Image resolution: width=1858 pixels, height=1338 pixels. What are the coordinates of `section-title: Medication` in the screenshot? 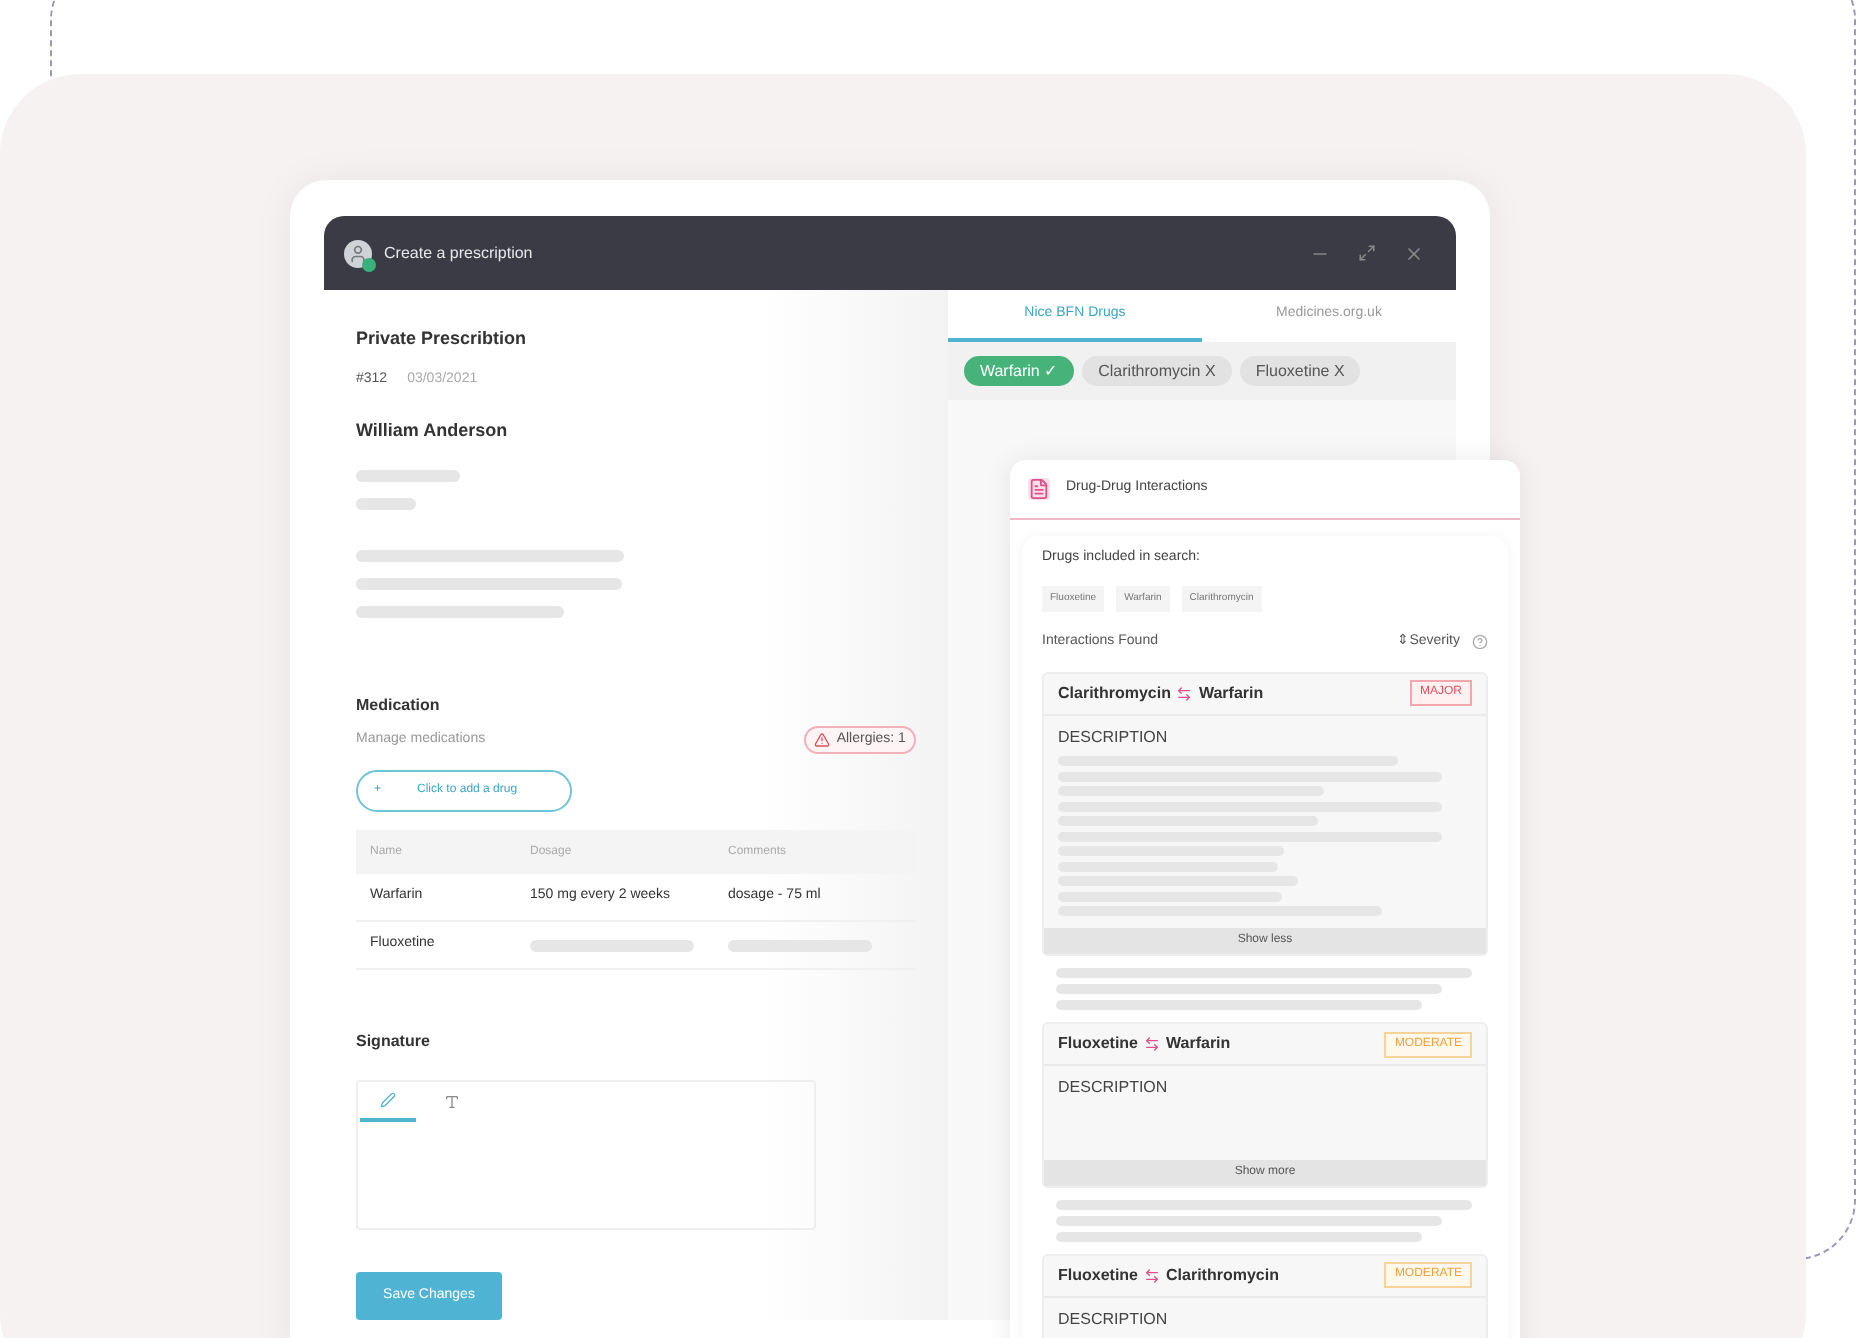 It's located at (399, 705).